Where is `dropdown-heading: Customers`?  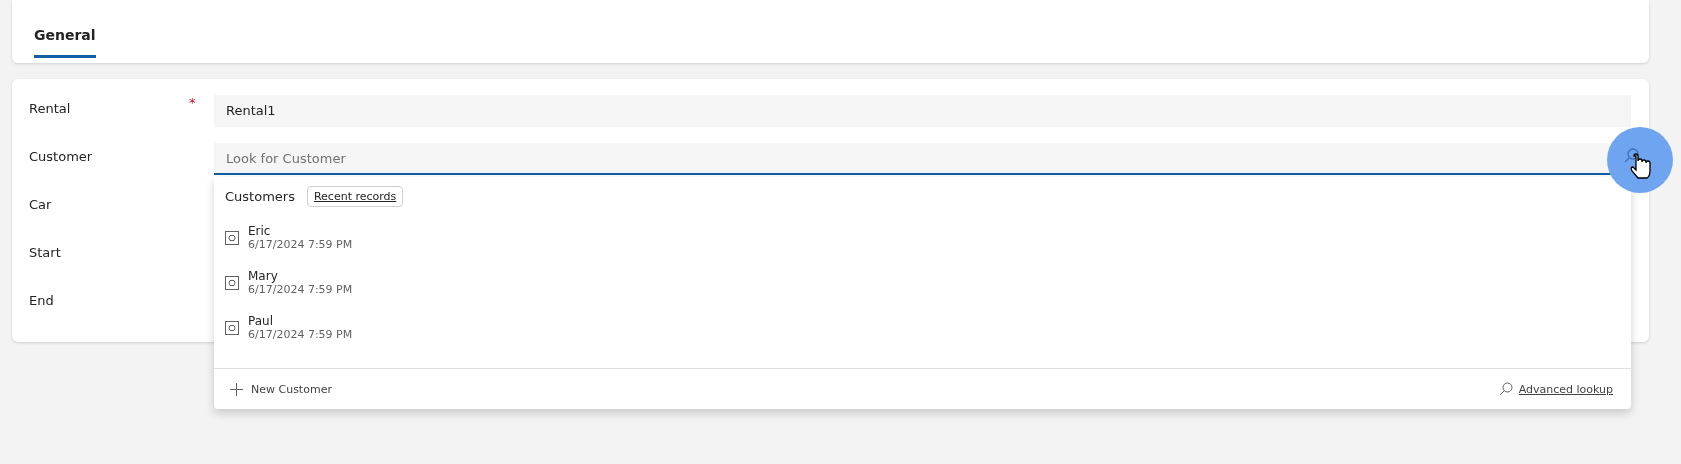 dropdown-heading: Customers is located at coordinates (260, 196).